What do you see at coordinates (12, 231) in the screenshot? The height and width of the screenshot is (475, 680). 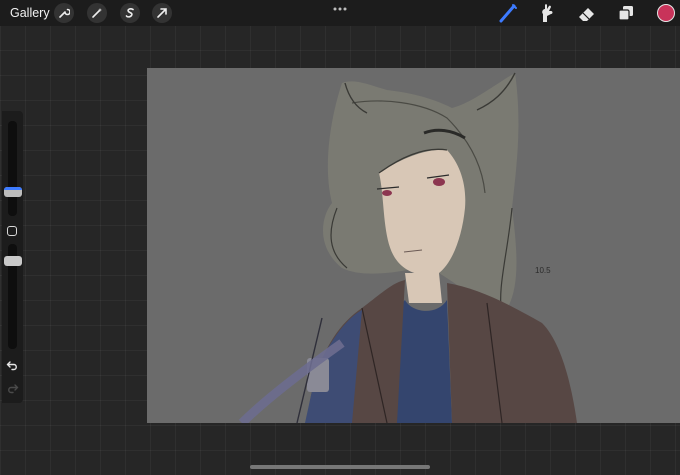 I see `modify-square-icon` at bounding box center [12, 231].